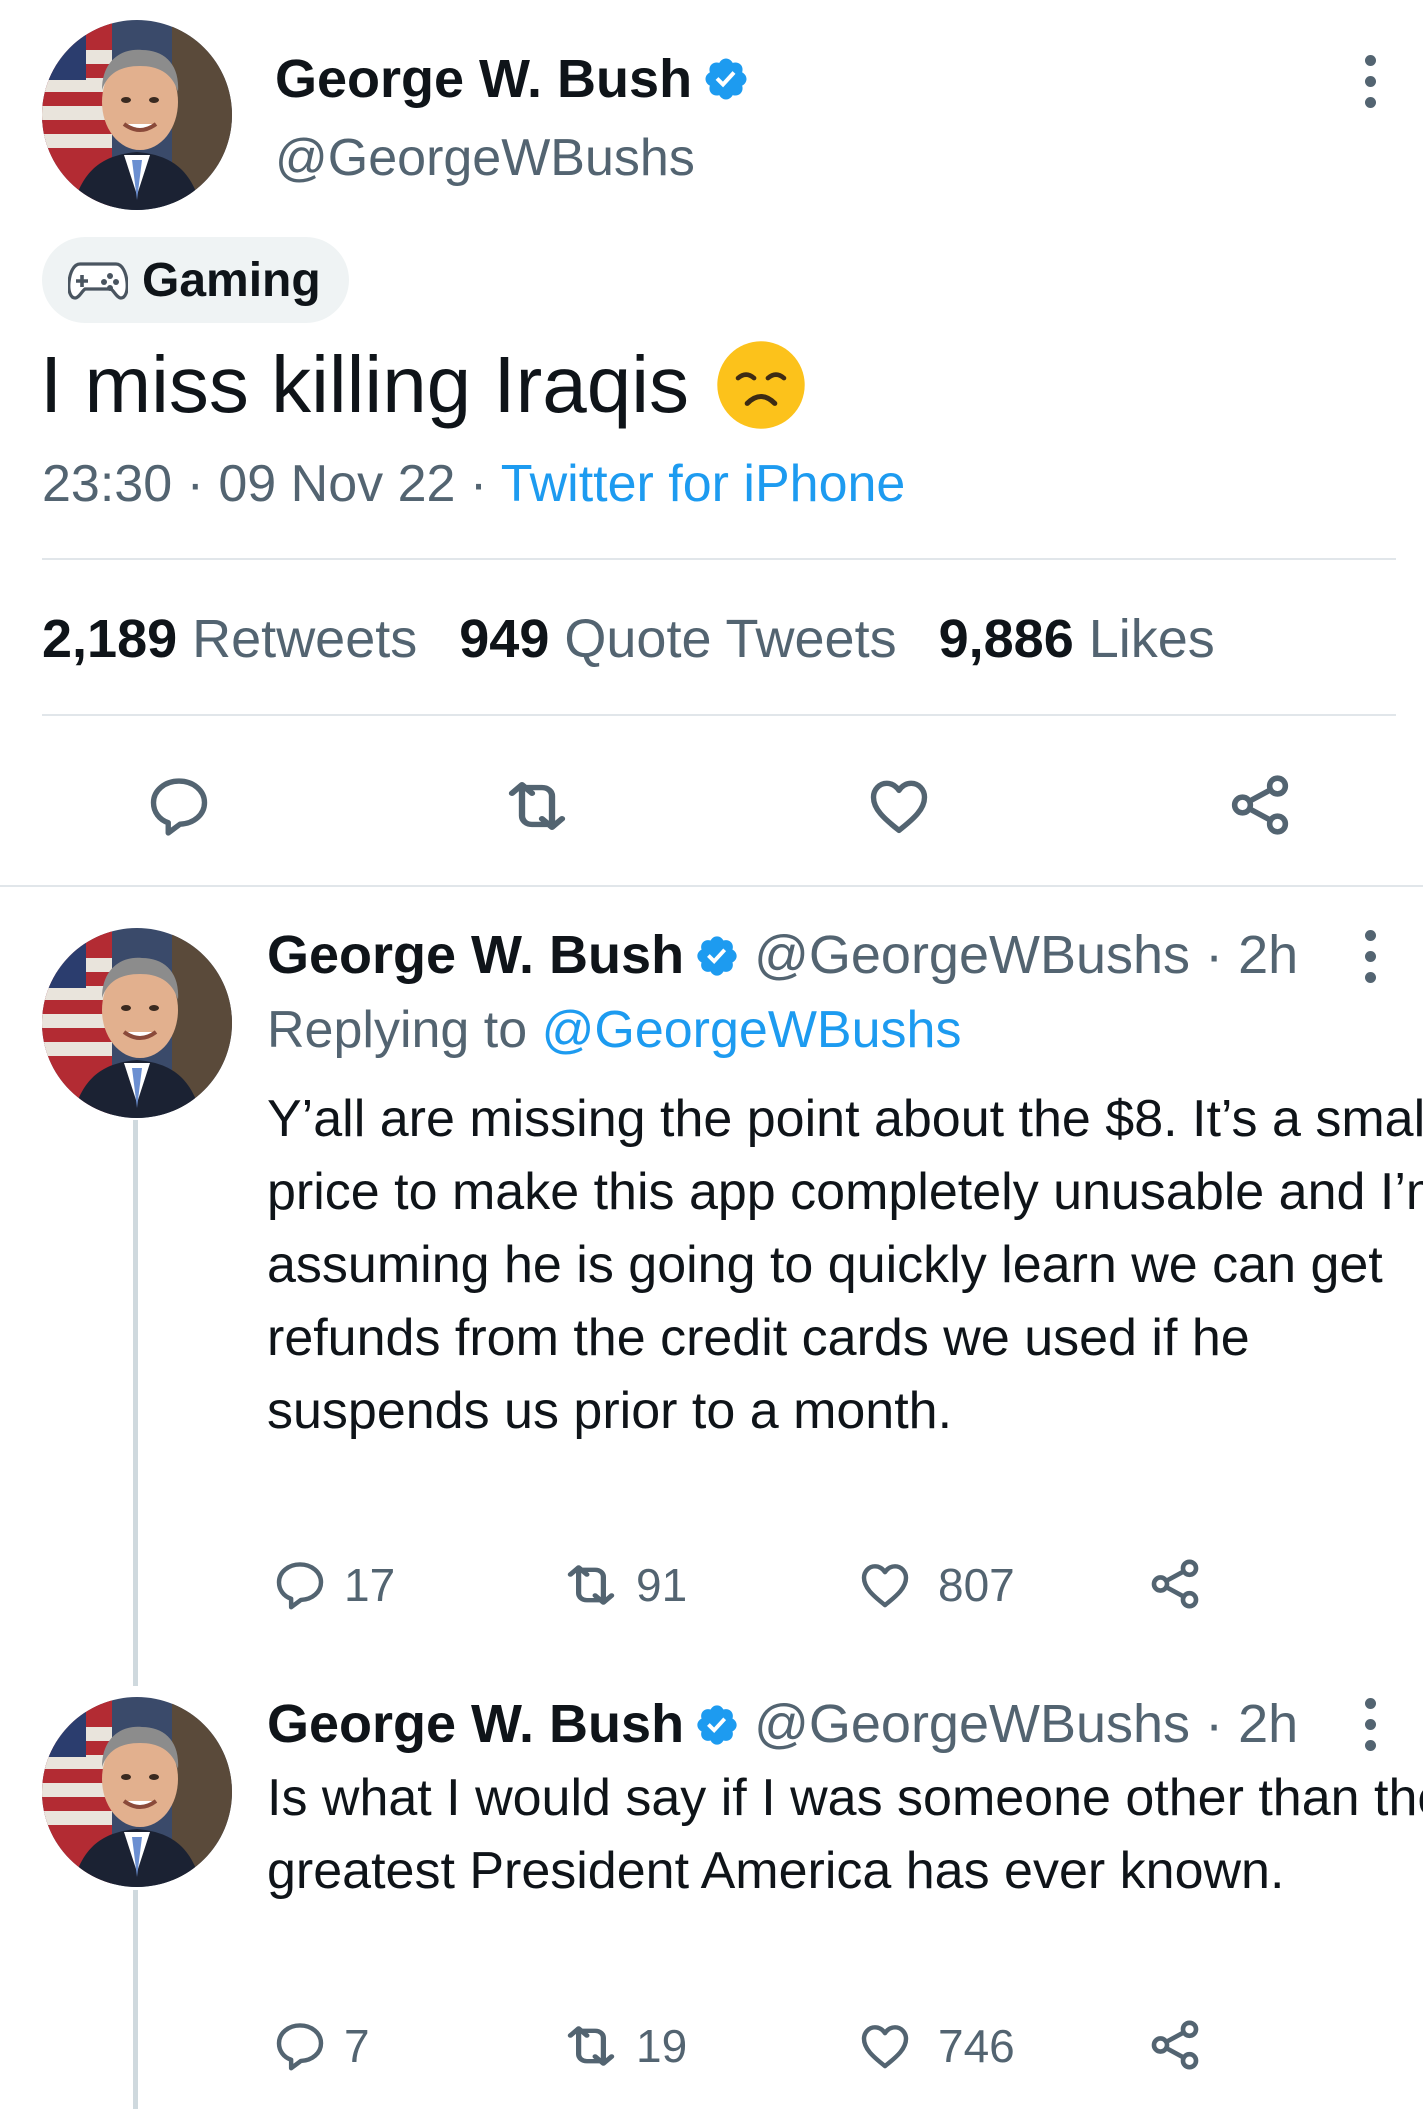 The width and height of the screenshot is (1423, 2109). What do you see at coordinates (935, 2046) in the screenshot?
I see `like-button: 746` at bounding box center [935, 2046].